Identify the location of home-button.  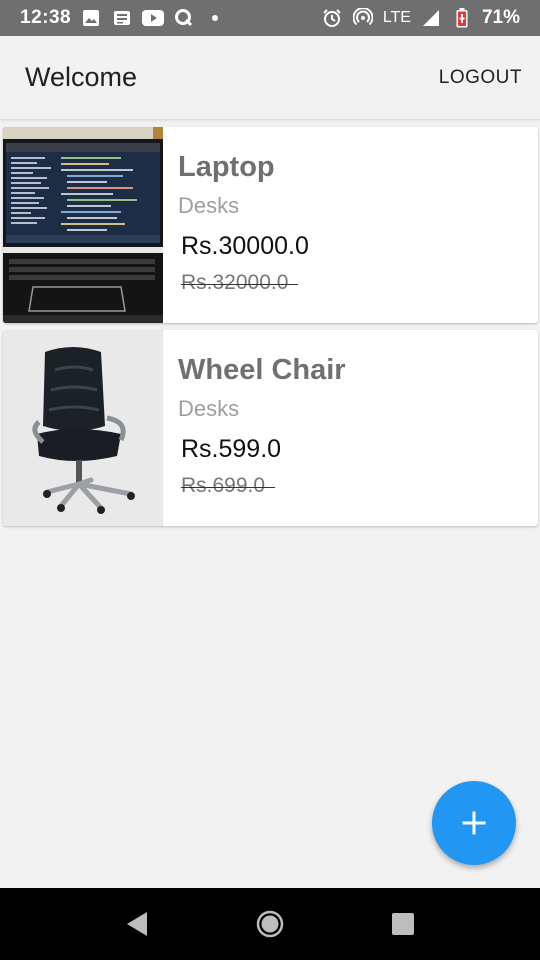
(270, 924).